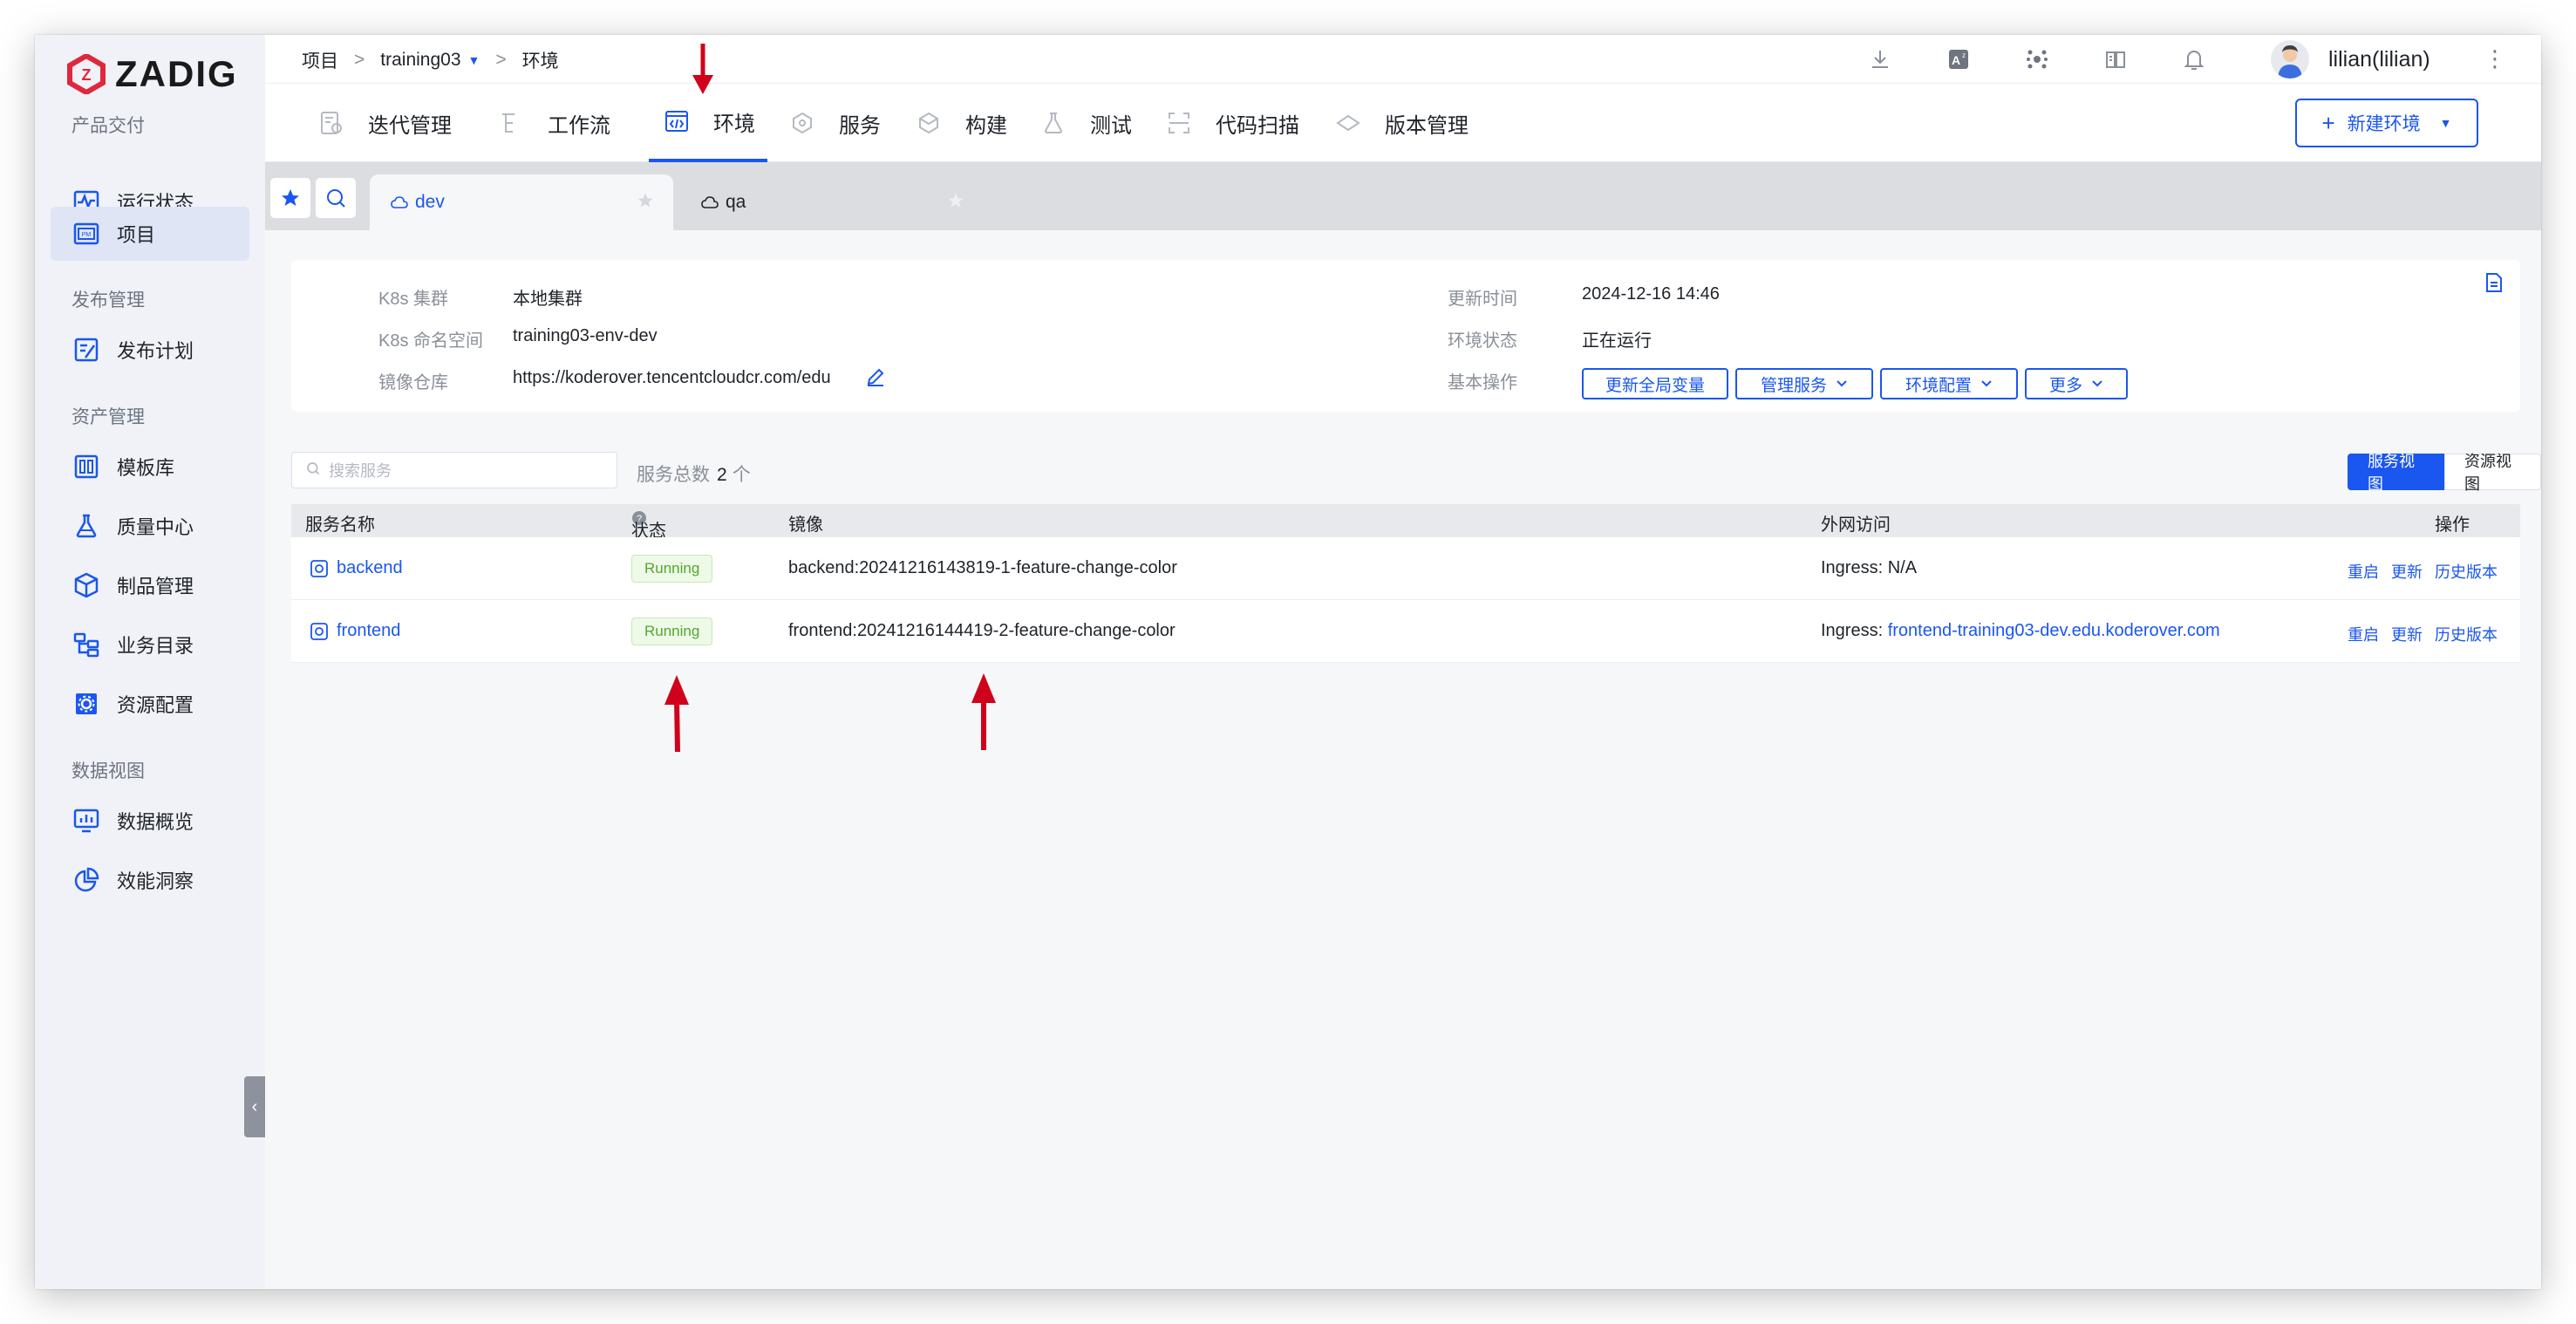 This screenshot has height=1324, width=2576. I want to click on breadcrumb-root: 项目, so click(320, 60).